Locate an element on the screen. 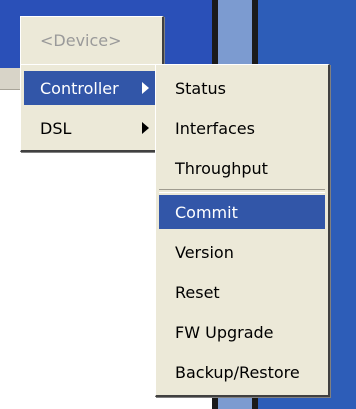 The width and height of the screenshot is (356, 409). submenu-item-interfaces: Interfaces is located at coordinates (242, 128).